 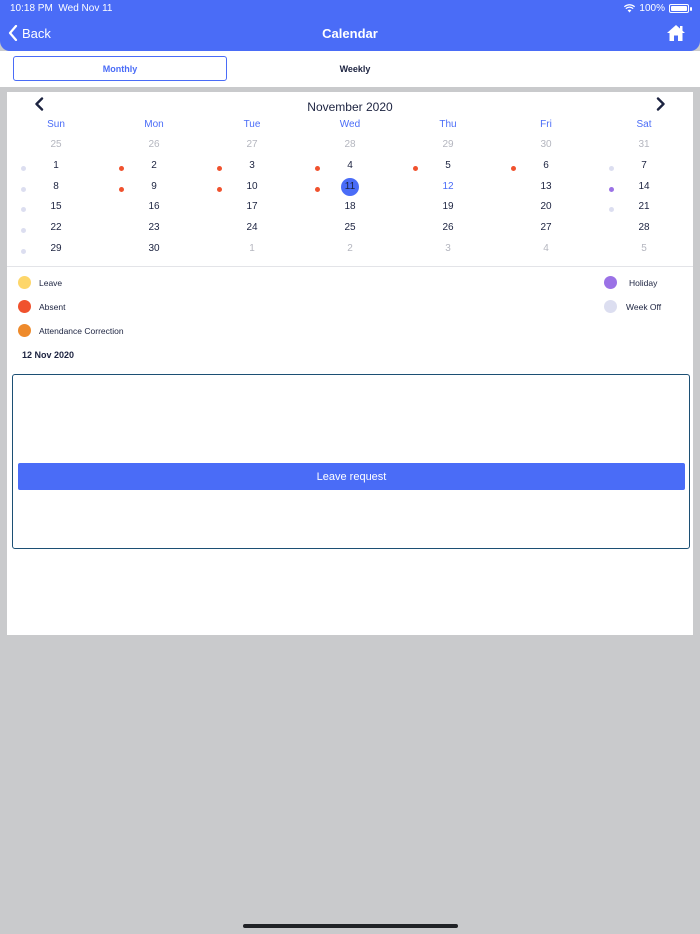 I want to click on day-number: 30, so click(x=154, y=248).